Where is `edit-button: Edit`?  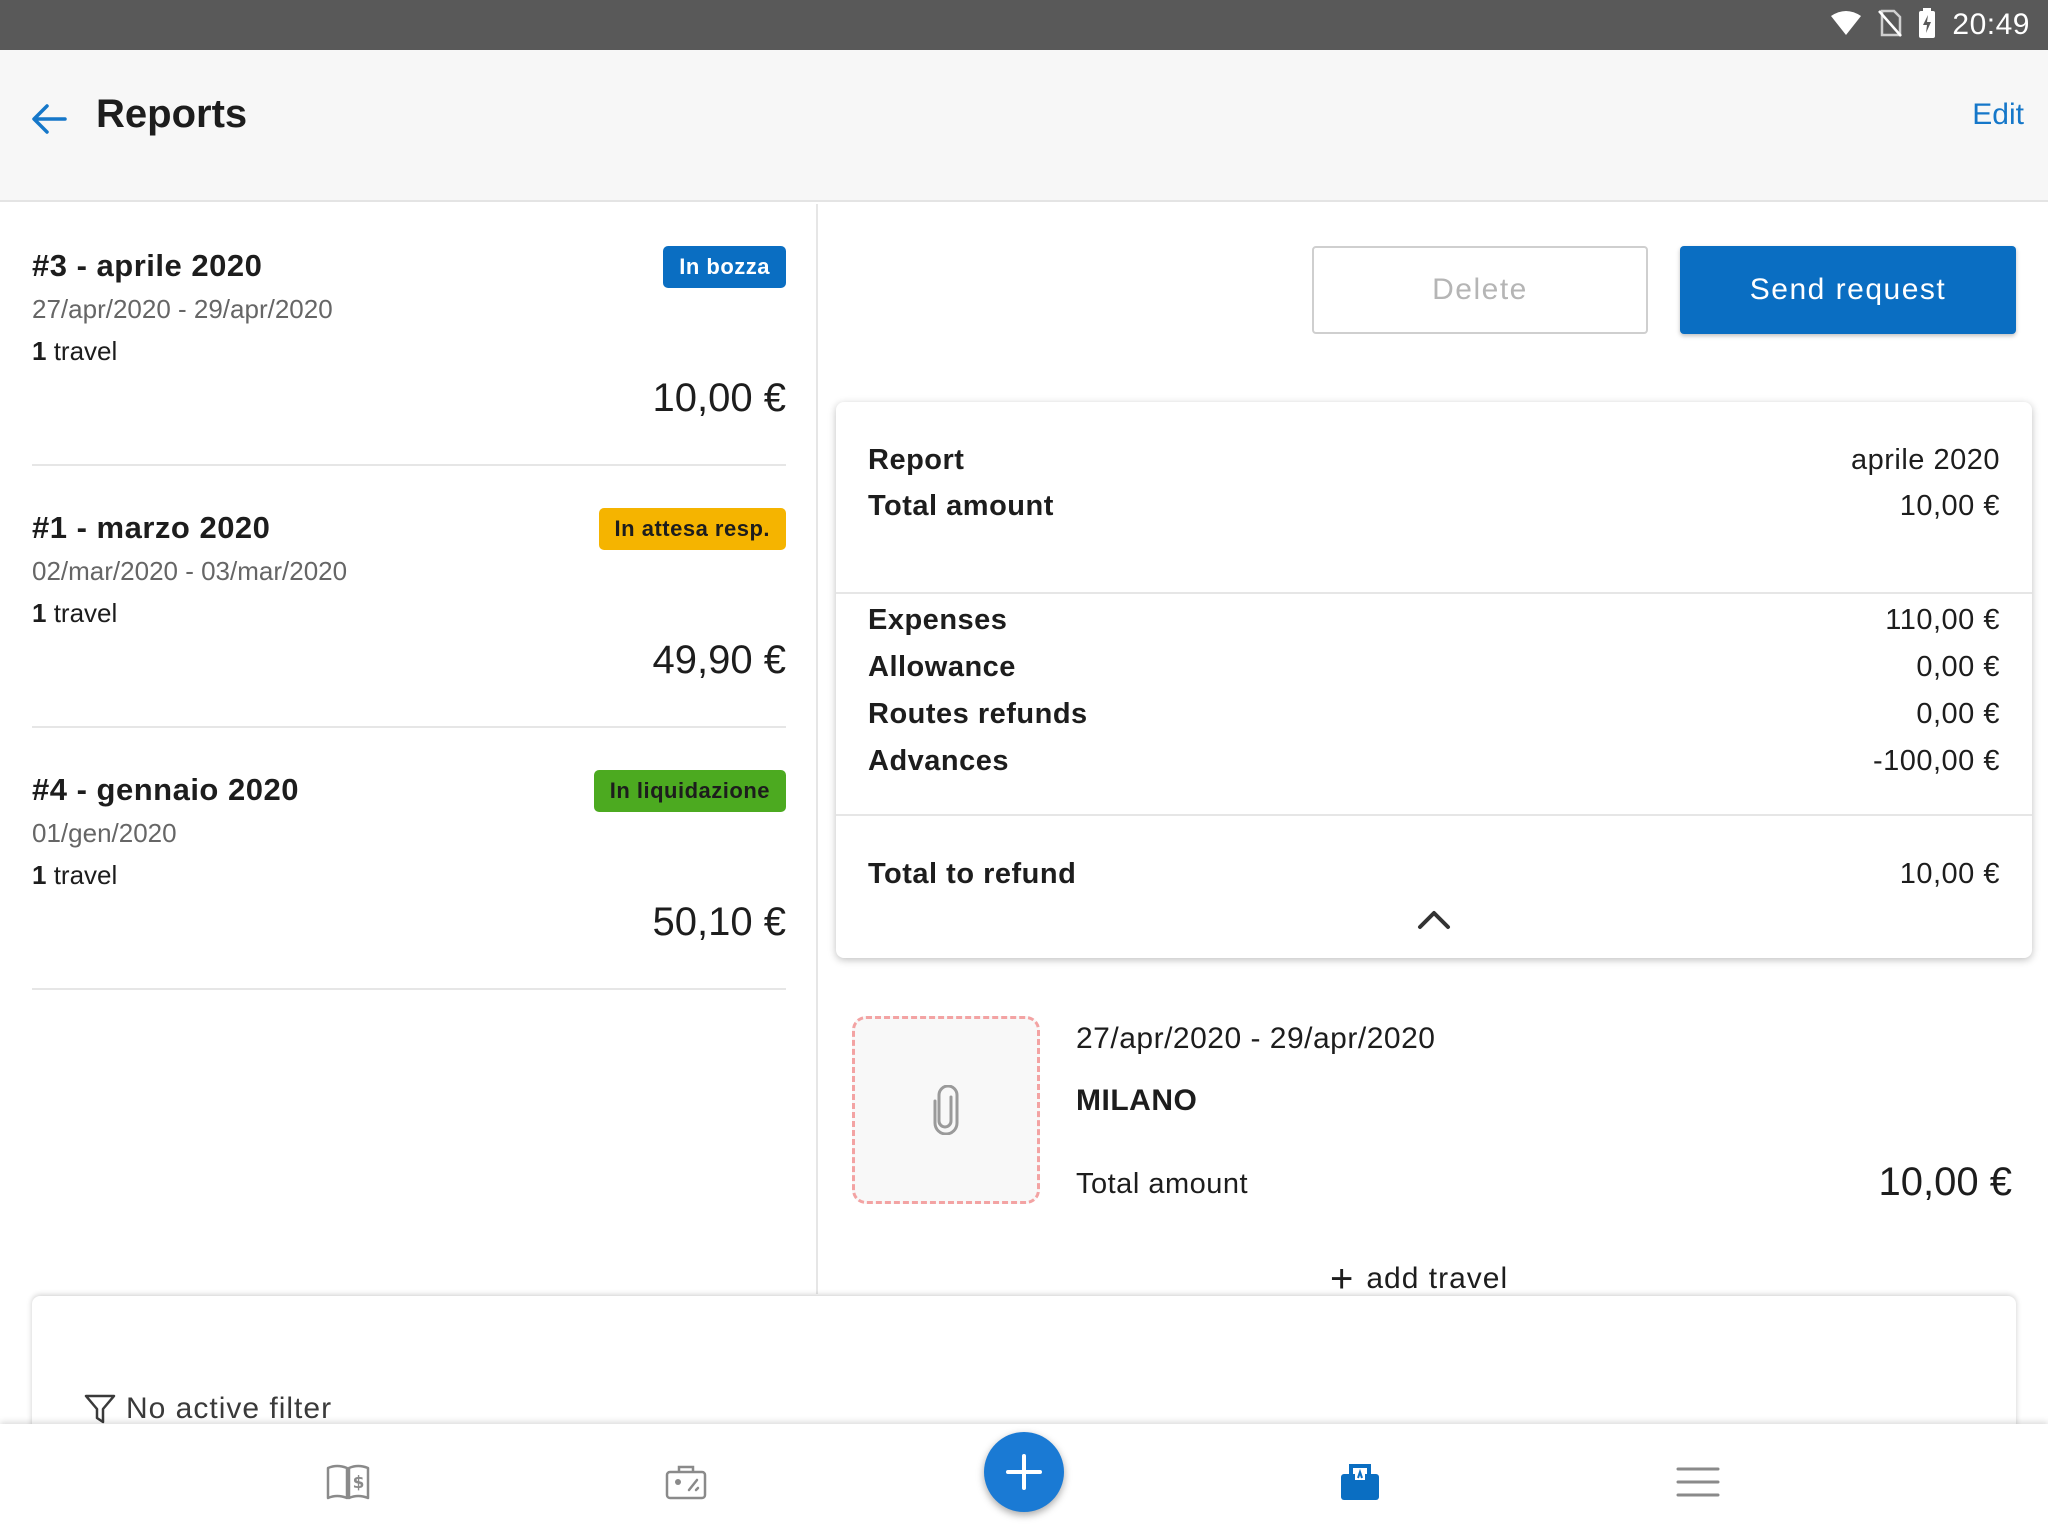 edit-button: Edit is located at coordinates (1998, 115).